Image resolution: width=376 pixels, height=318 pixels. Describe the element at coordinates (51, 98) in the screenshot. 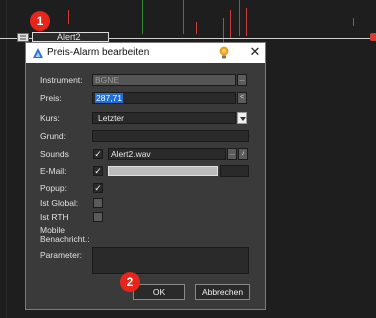

I see `price-label: Preis:` at that location.